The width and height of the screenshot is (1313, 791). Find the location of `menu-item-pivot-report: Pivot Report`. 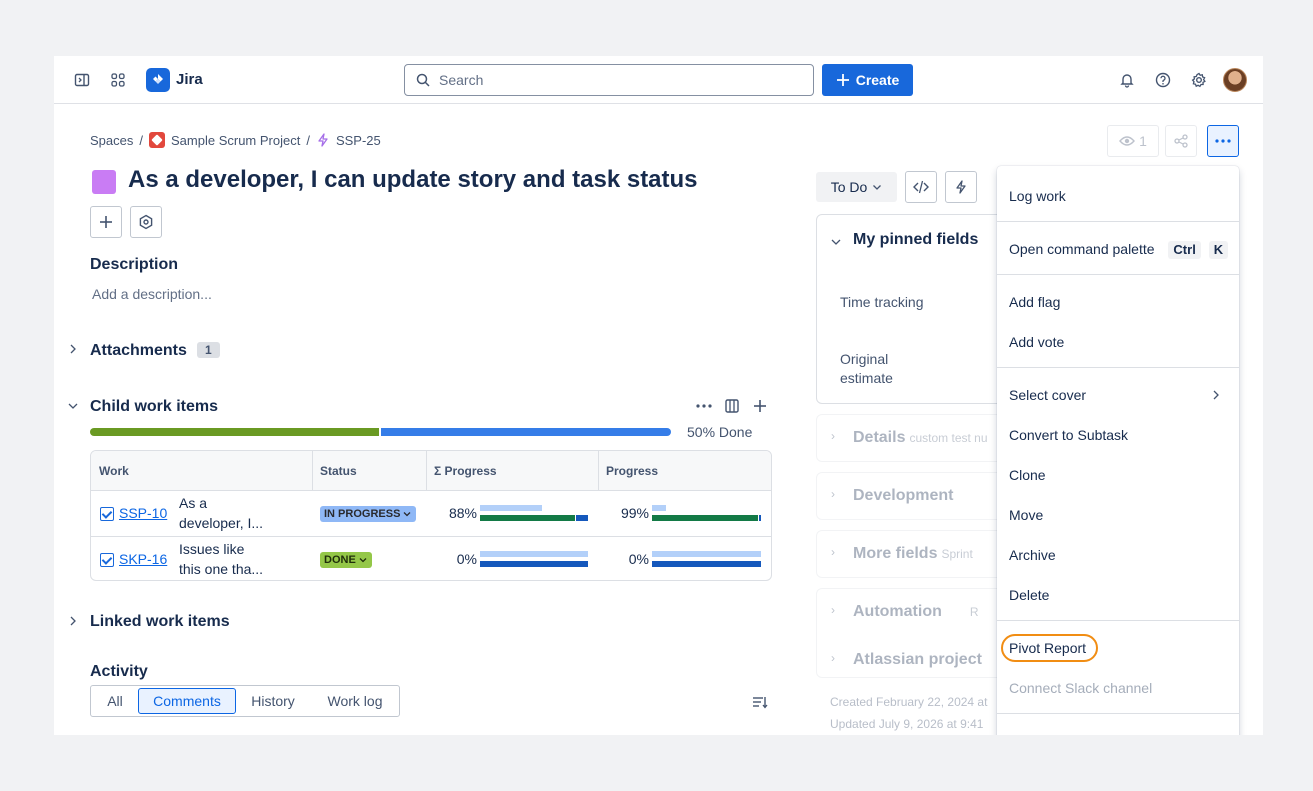

menu-item-pivot-report: Pivot Report is located at coordinates (1118, 648).